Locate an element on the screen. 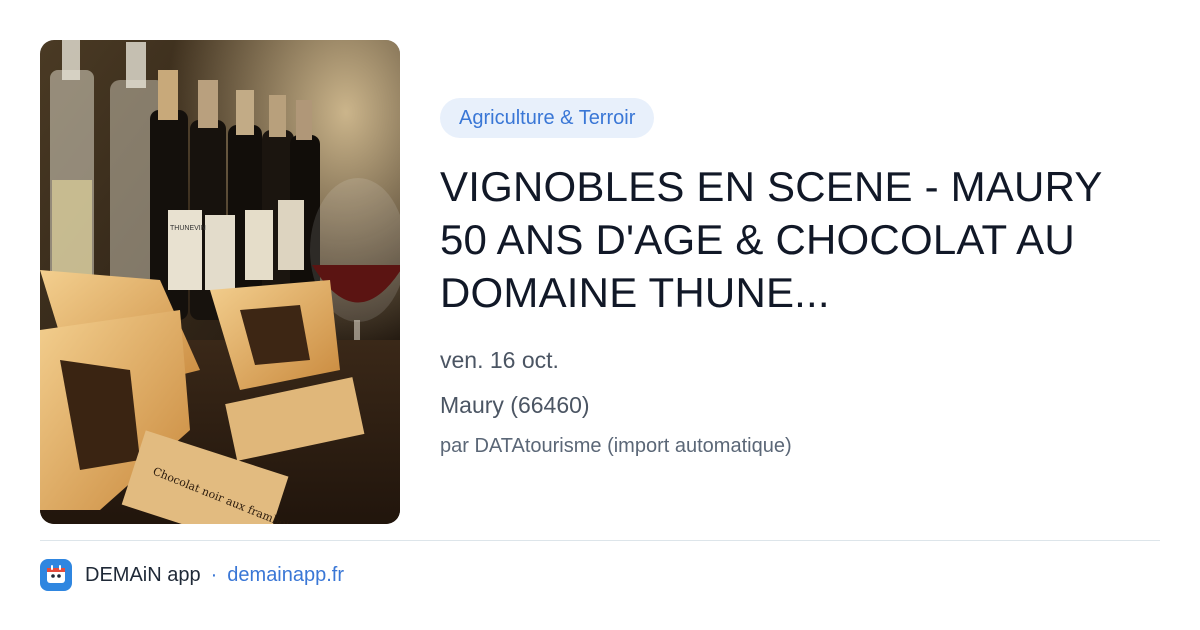 The height and width of the screenshot is (630, 1200). category-badge: Agriculture & Terroir is located at coordinates (547, 118).